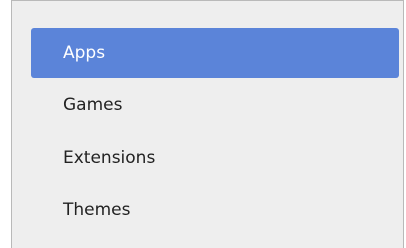  What do you see at coordinates (109, 158) in the screenshot?
I see `nav-item-label: Extensions` at bounding box center [109, 158].